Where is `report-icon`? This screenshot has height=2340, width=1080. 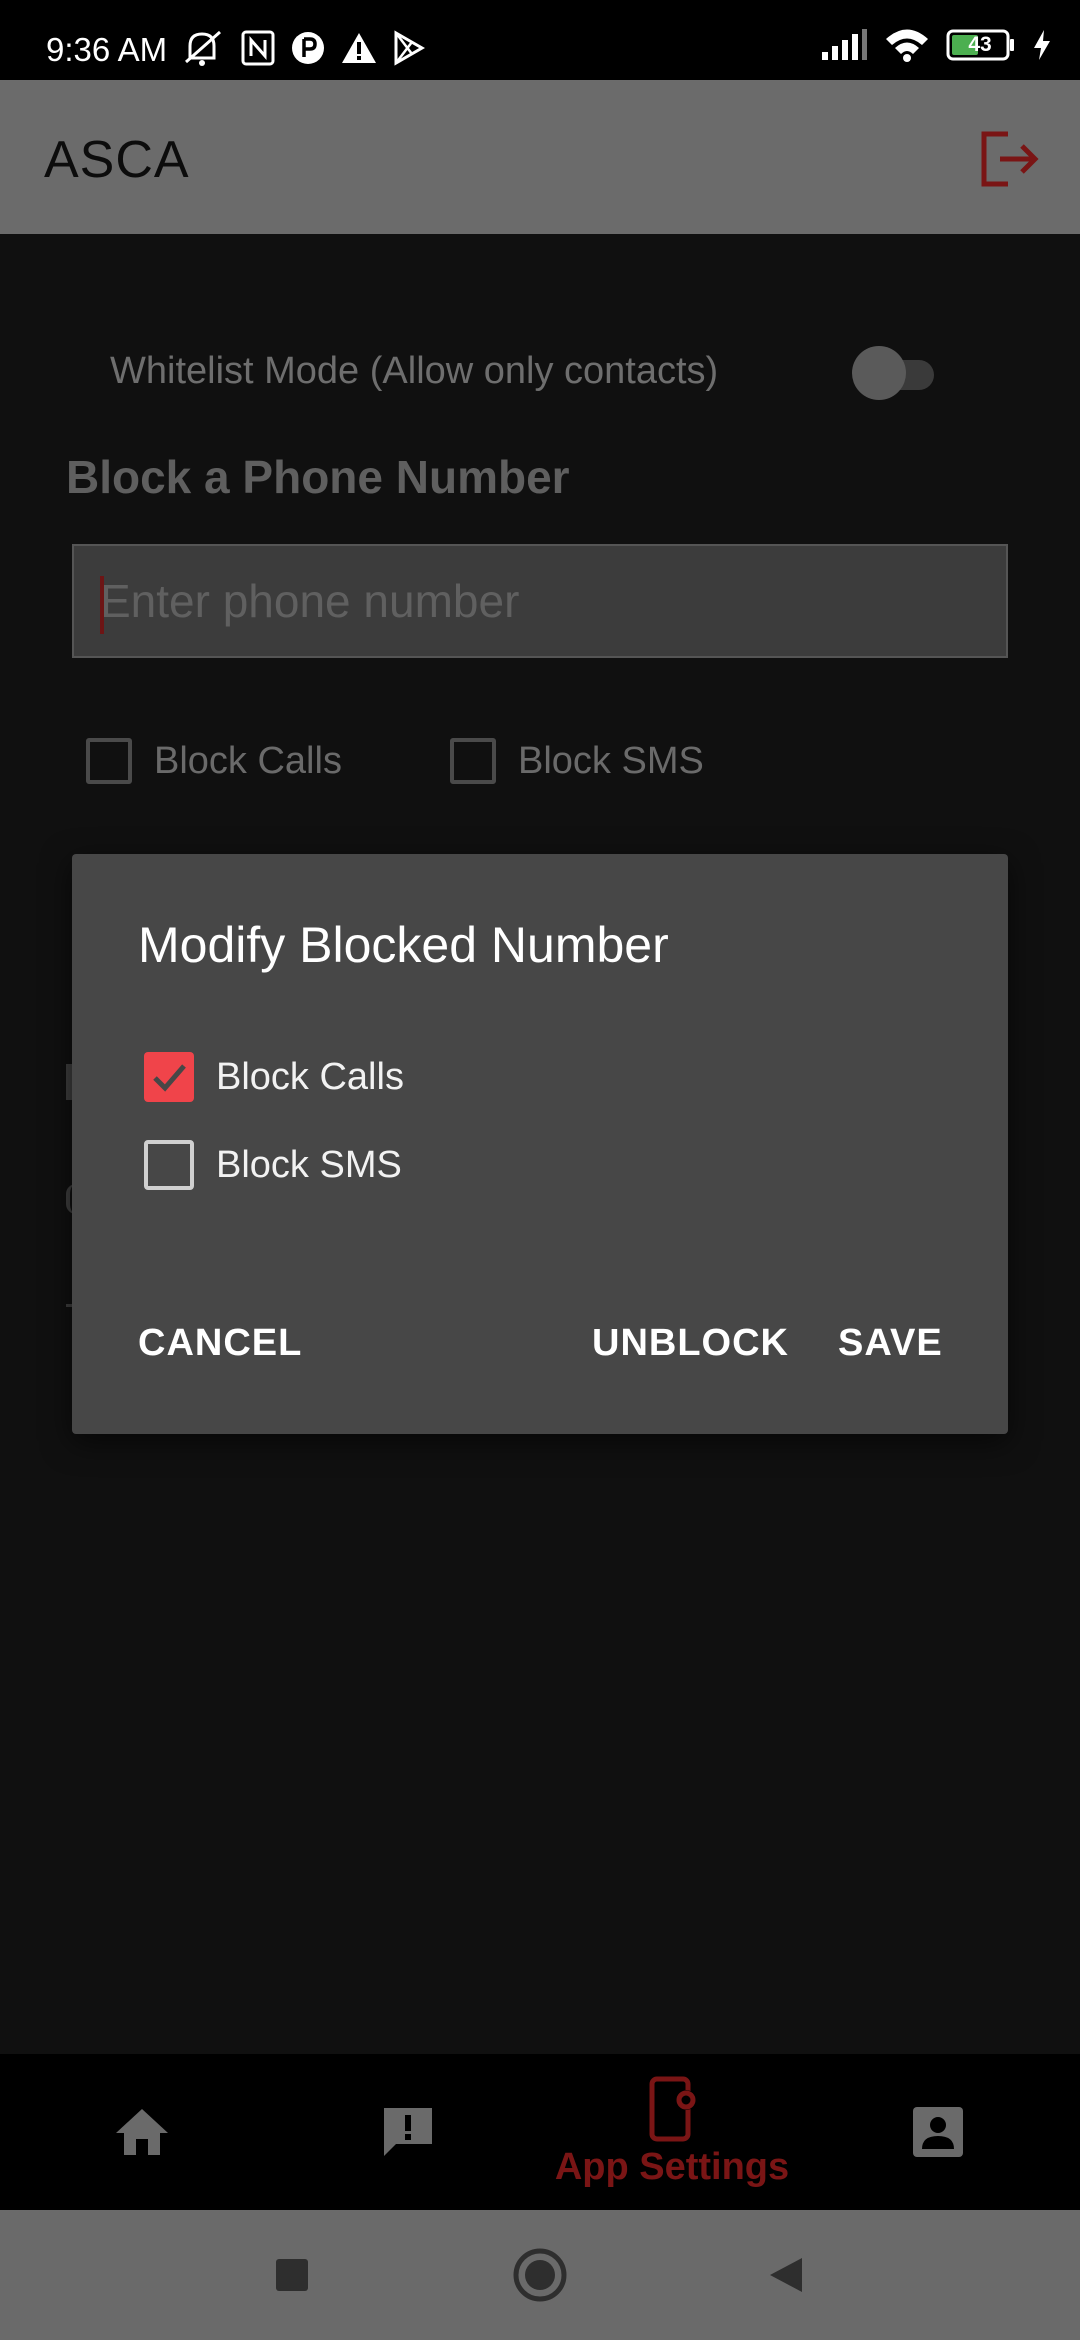 report-icon is located at coordinates (408, 2132).